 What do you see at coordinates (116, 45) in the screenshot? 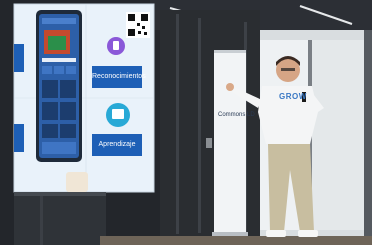
I see `recognition-icon-glyph` at bounding box center [116, 45].